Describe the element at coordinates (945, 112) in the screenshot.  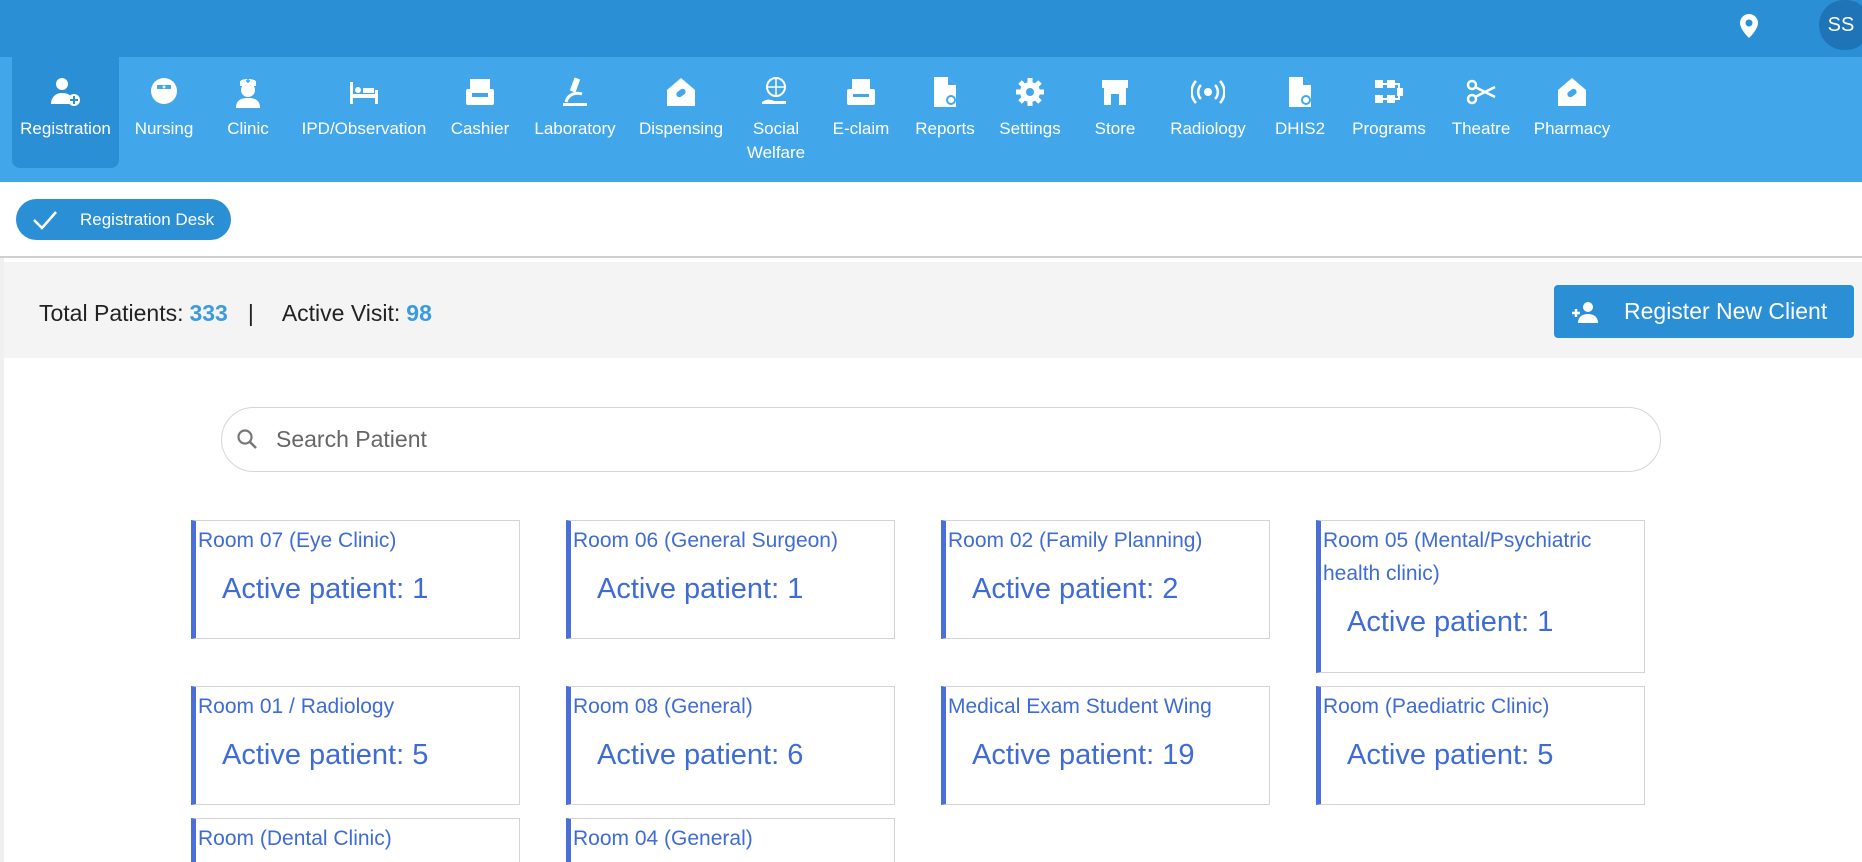
I see `nav-item-reports: Reports` at that location.